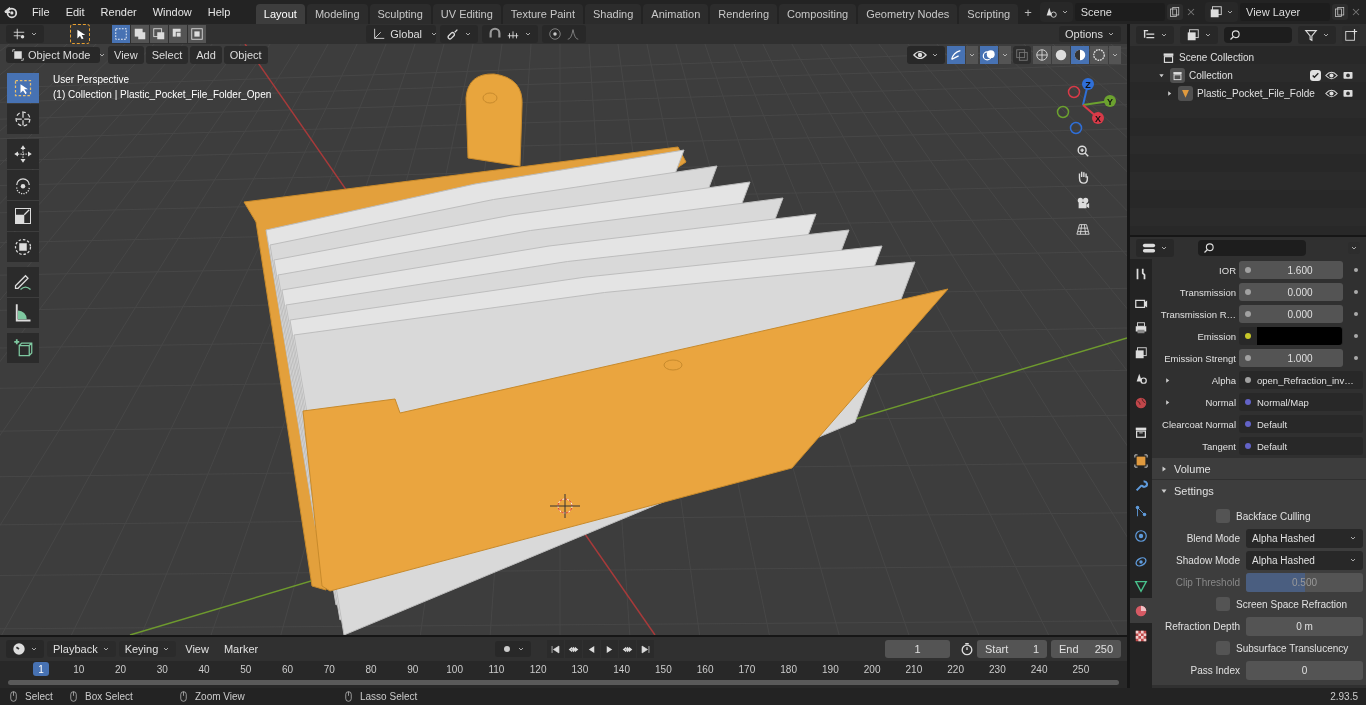 The width and height of the screenshot is (1366, 705). What do you see at coordinates (80, 34) in the screenshot?
I see `select-tool-button` at bounding box center [80, 34].